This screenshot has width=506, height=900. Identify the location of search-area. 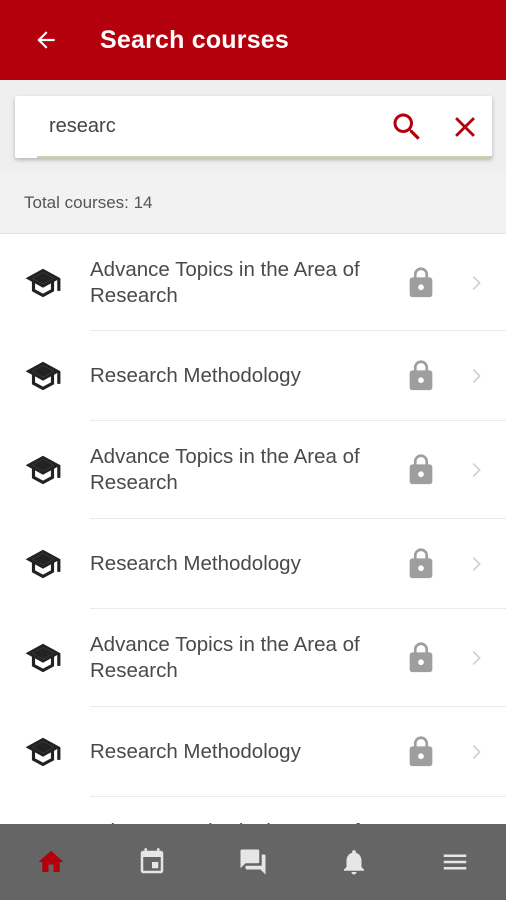
(253, 126).